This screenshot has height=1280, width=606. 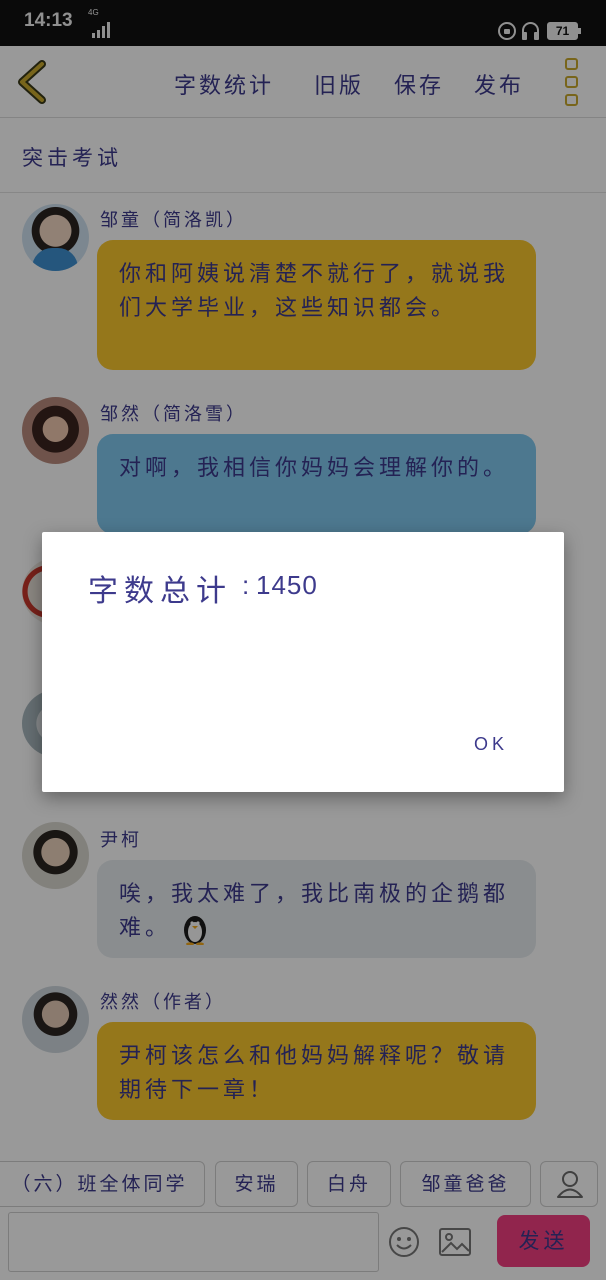 I want to click on ok-button: OK, so click(x=491, y=744).